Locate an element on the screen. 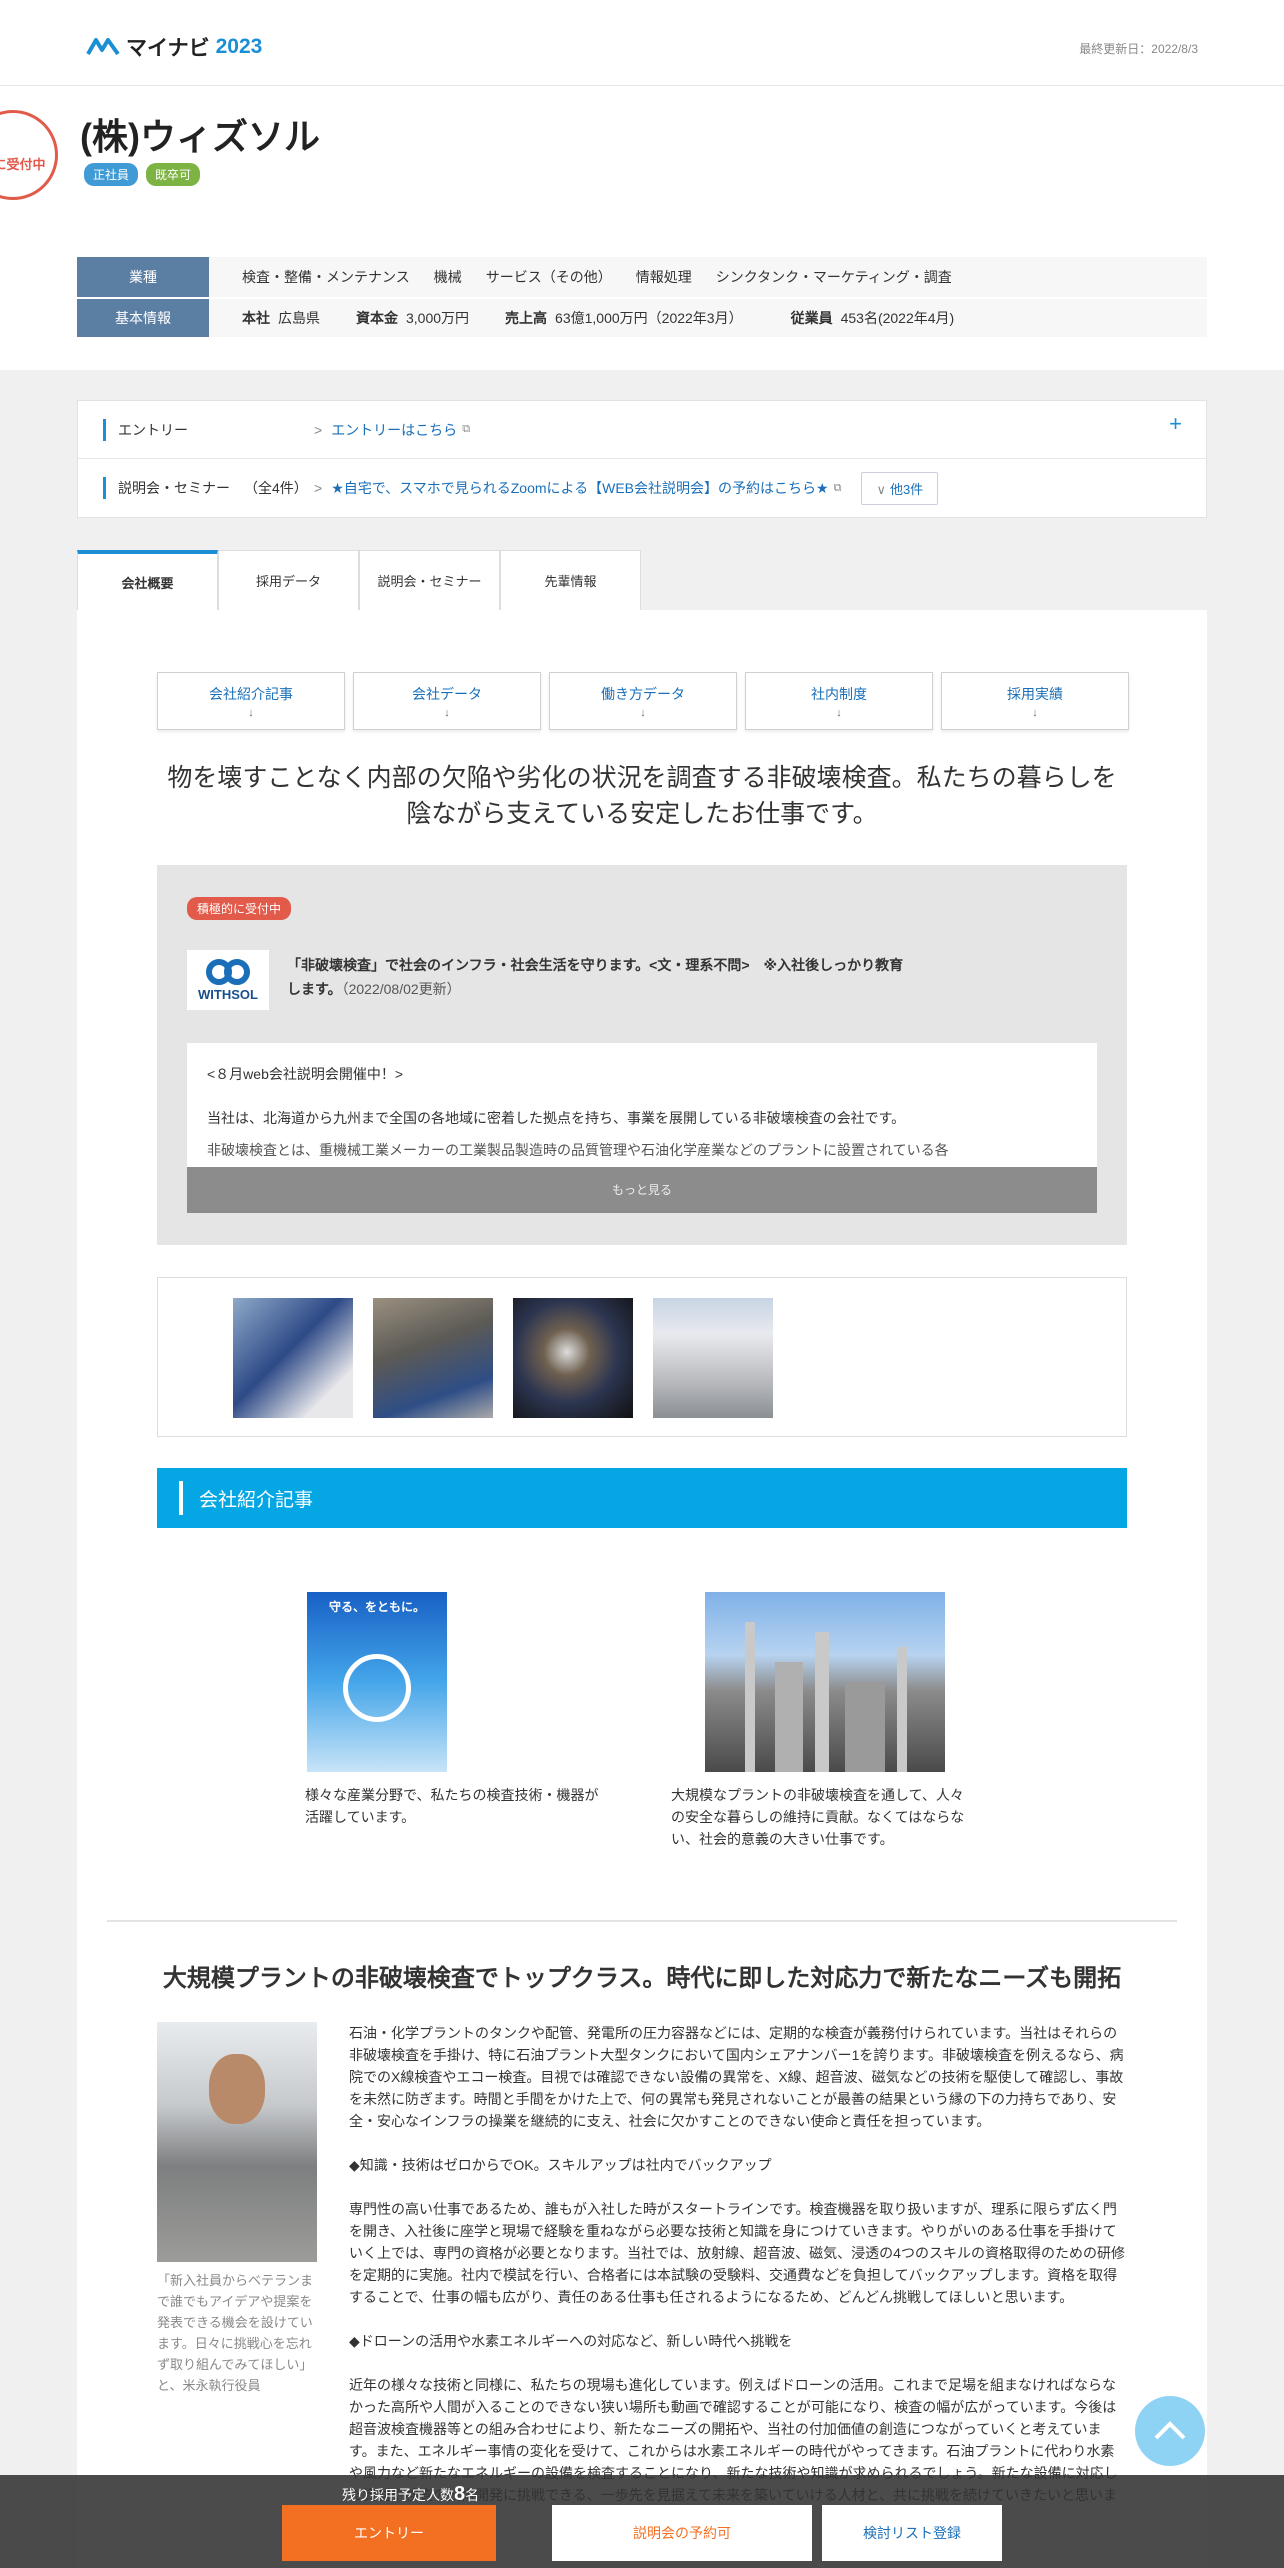 The width and height of the screenshot is (1284, 2568). message-paragraph: <８月web会社説明会開催中！> is located at coordinates (305, 1074).